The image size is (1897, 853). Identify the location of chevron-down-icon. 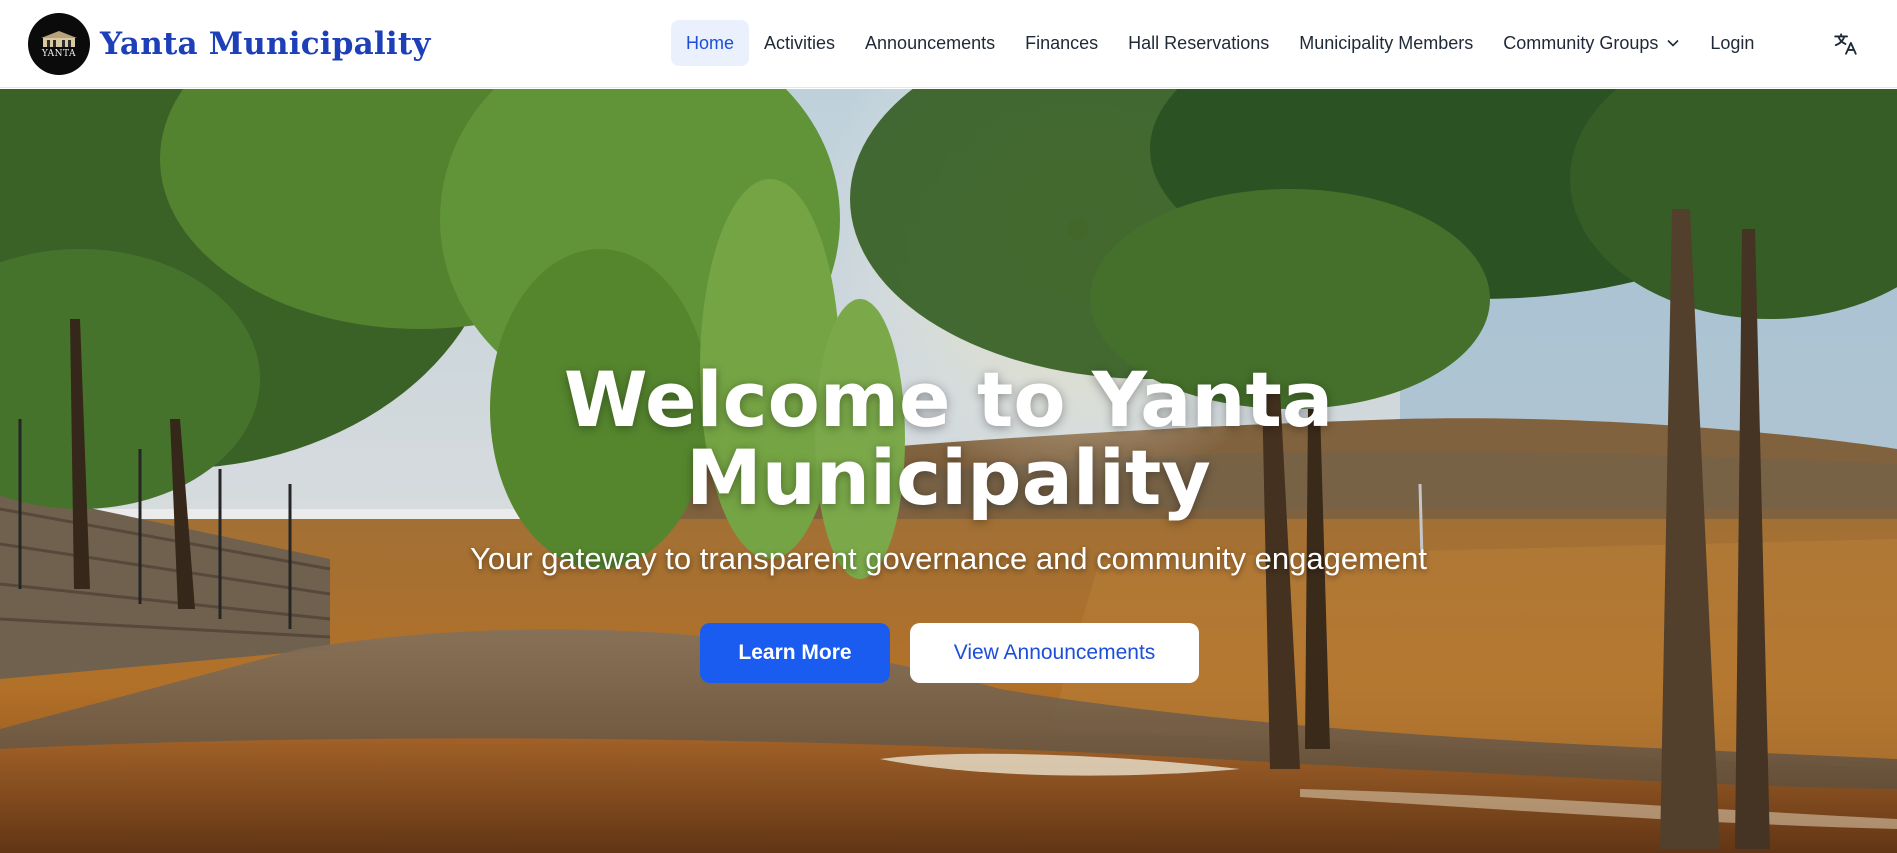
(1673, 43).